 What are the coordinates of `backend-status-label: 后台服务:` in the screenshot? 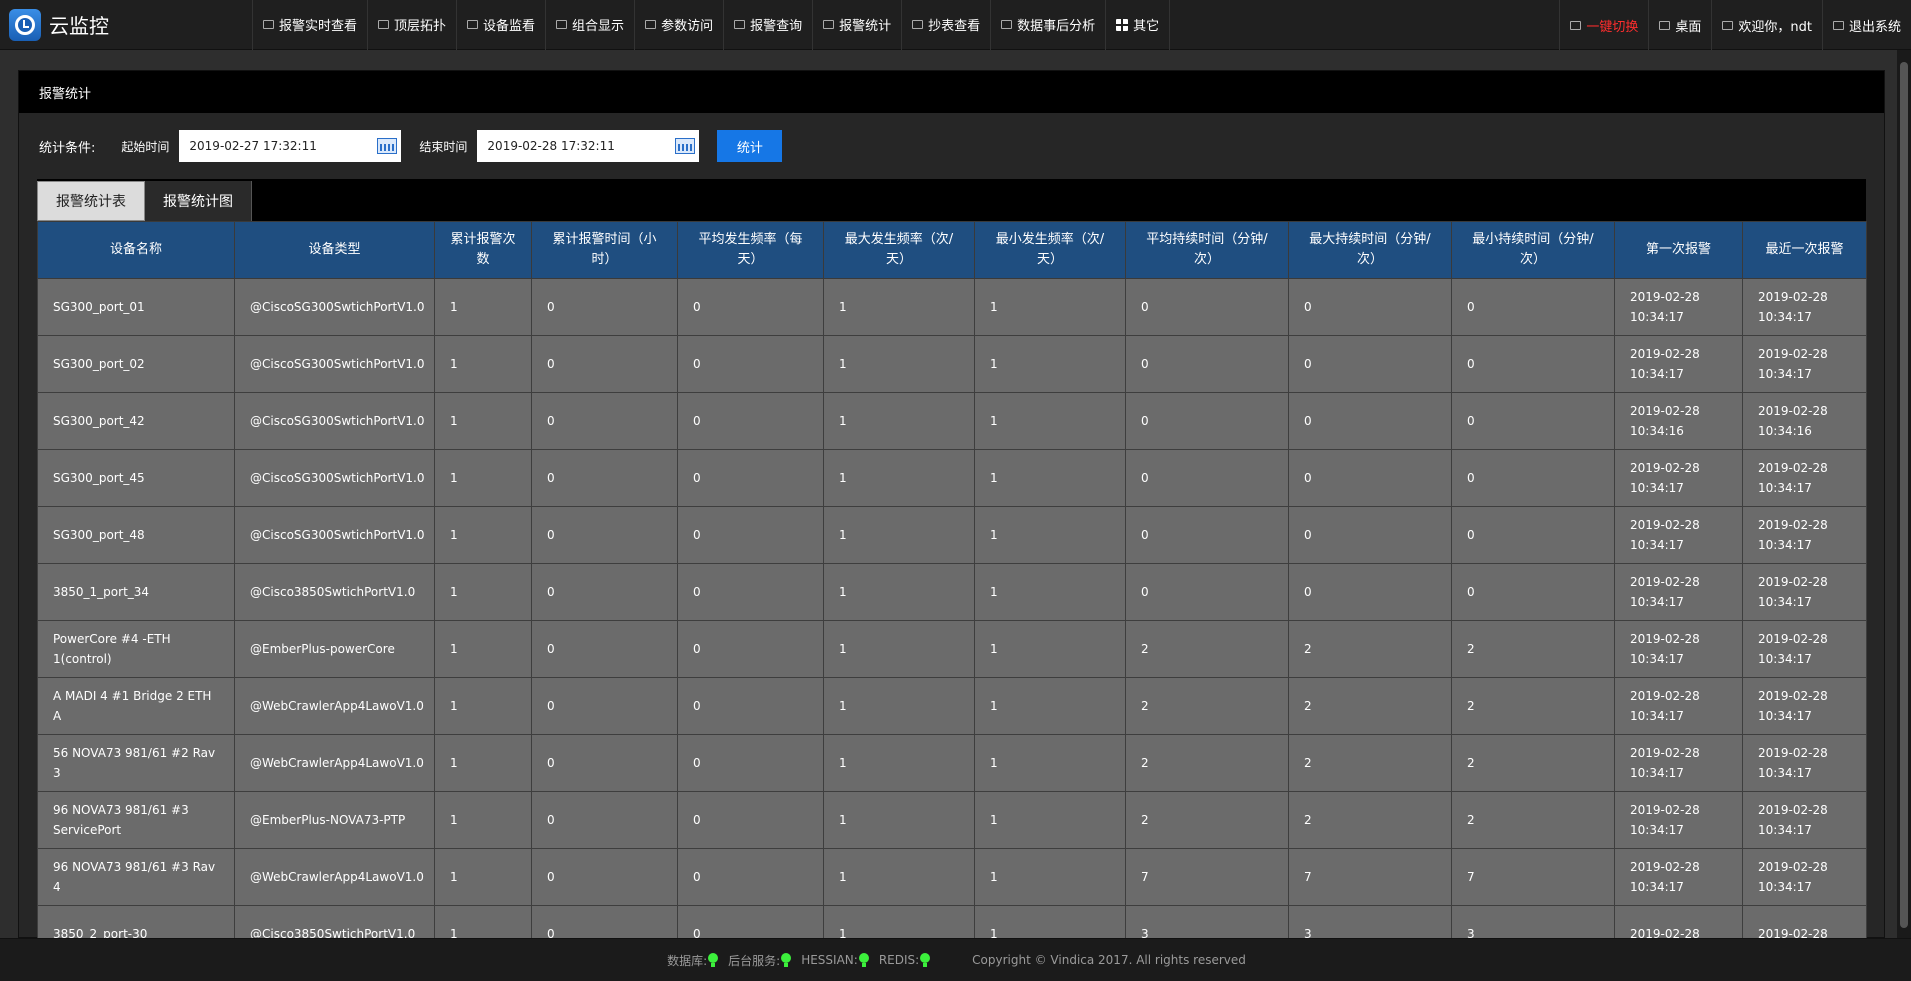 It's located at (754, 960).